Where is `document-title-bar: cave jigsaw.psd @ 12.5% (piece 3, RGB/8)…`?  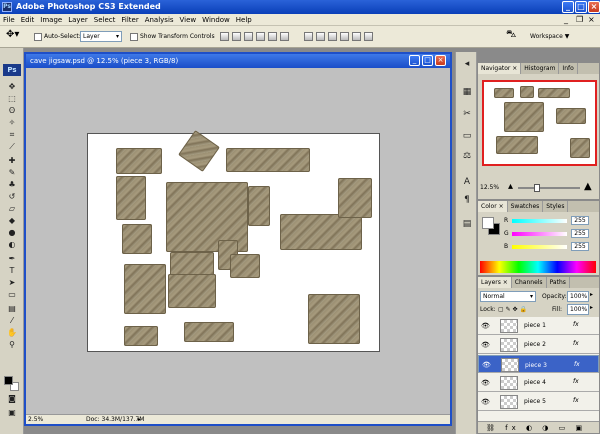
document-title-bar: cave jigsaw.psd @ 12.5% (piece 3, RGB/8)… is located at coordinates (238, 61).